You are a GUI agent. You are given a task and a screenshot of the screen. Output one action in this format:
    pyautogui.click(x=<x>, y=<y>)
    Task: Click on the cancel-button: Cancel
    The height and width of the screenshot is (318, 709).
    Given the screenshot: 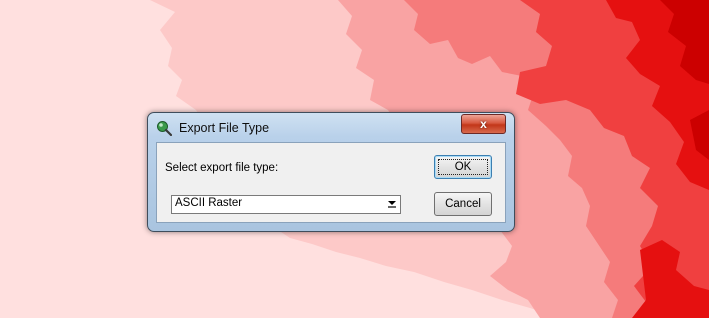 What is the action you would take?
    pyautogui.click(x=463, y=204)
    